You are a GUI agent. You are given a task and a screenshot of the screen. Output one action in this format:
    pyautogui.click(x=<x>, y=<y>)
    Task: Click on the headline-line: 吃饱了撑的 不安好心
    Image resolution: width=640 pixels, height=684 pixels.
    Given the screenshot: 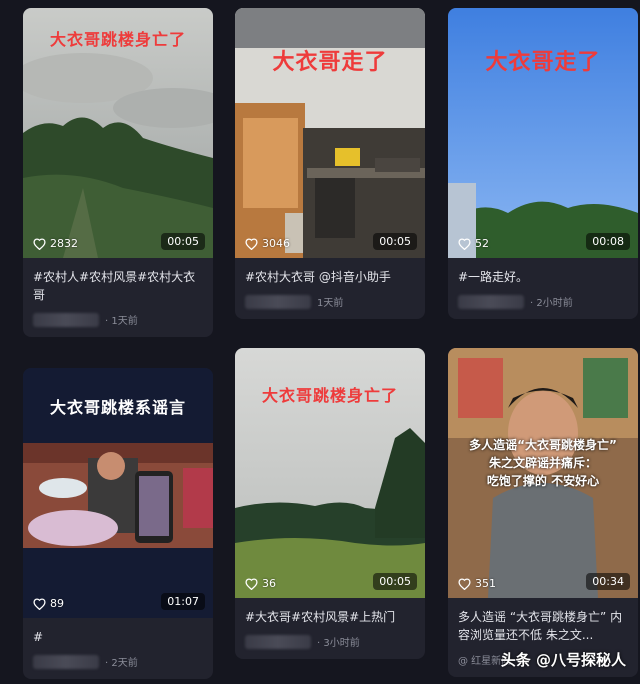 What is the action you would take?
    pyautogui.click(x=543, y=481)
    